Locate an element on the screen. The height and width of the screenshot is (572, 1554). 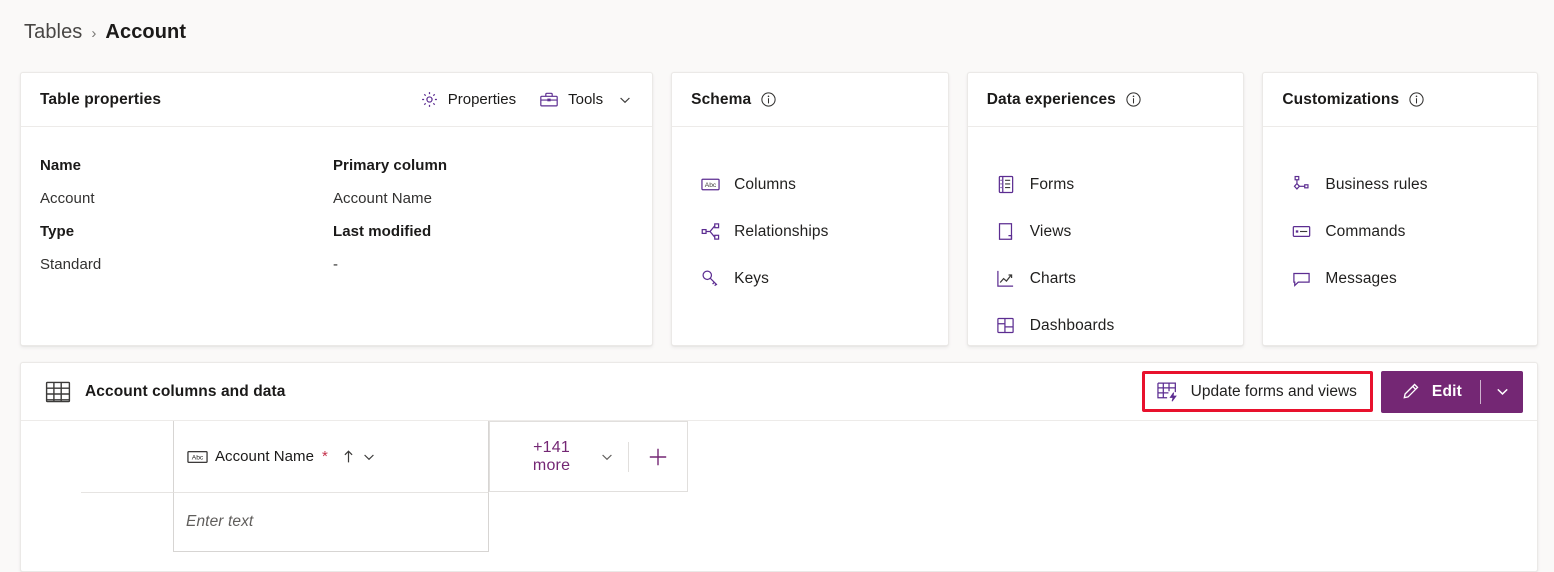
customizations-item-business-rules: Business rules is located at coordinates (1400, 184).